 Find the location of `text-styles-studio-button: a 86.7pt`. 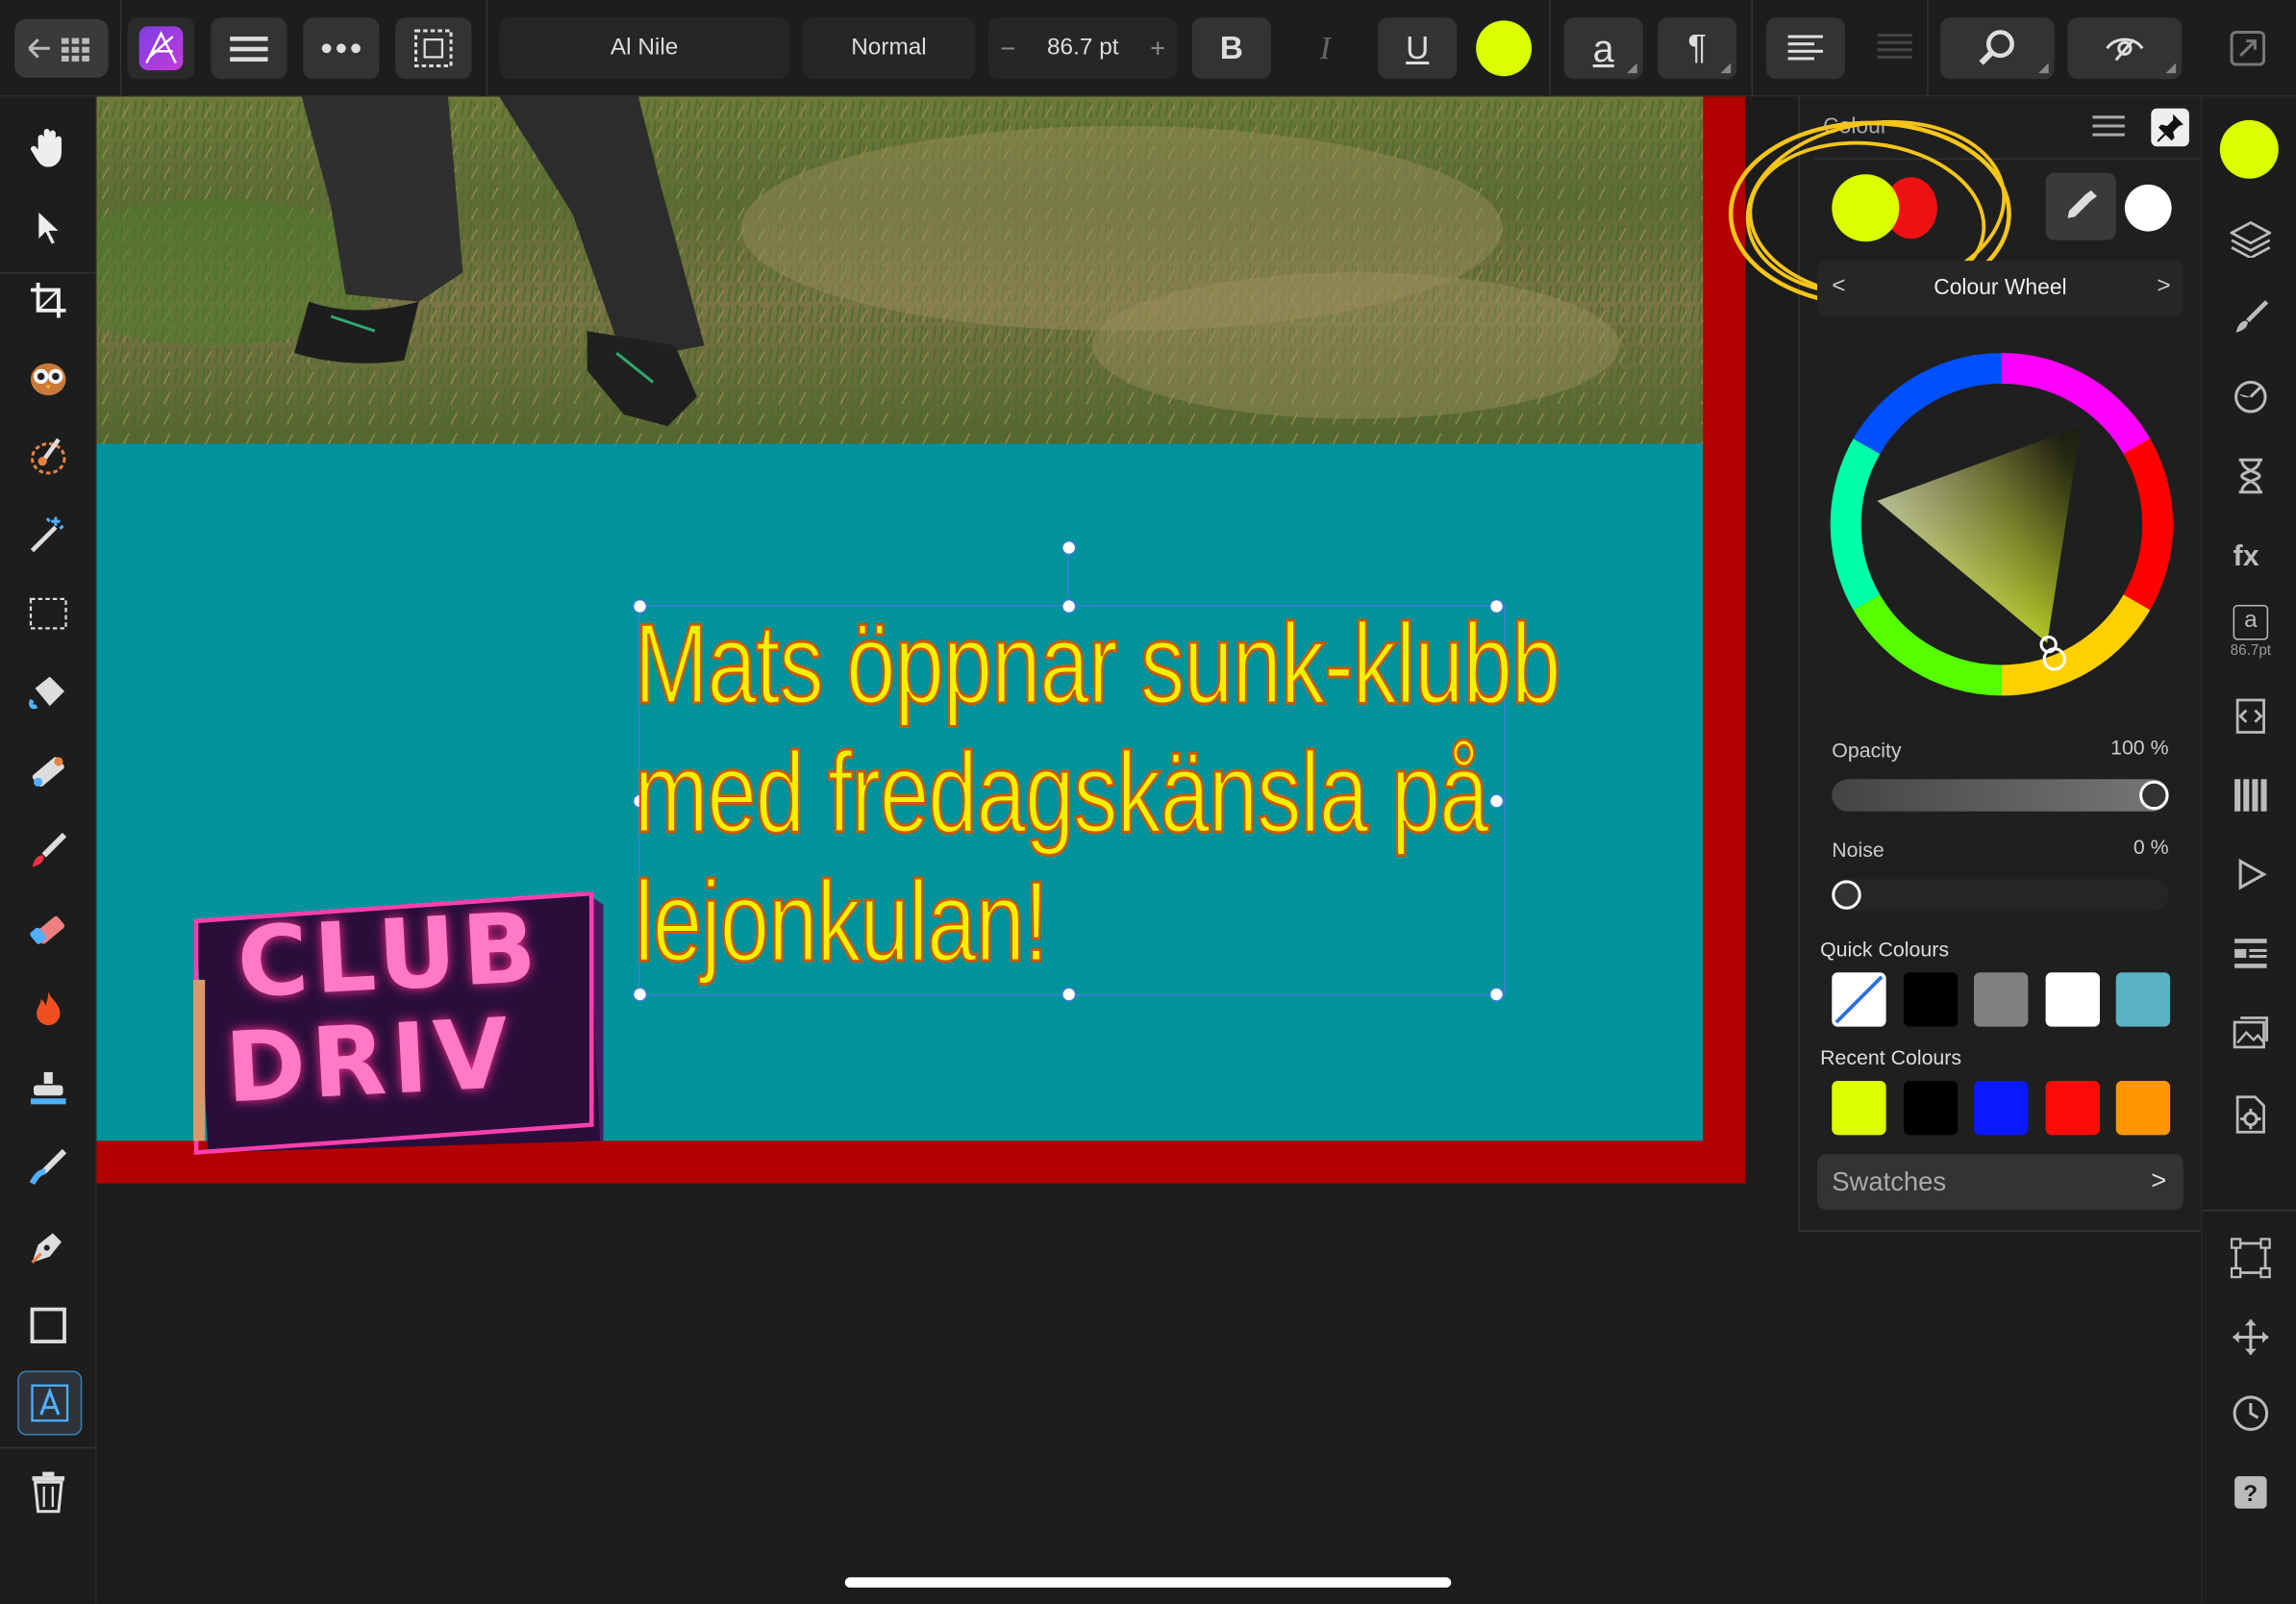

text-styles-studio-button: a 86.7pt is located at coordinates (2251, 631).